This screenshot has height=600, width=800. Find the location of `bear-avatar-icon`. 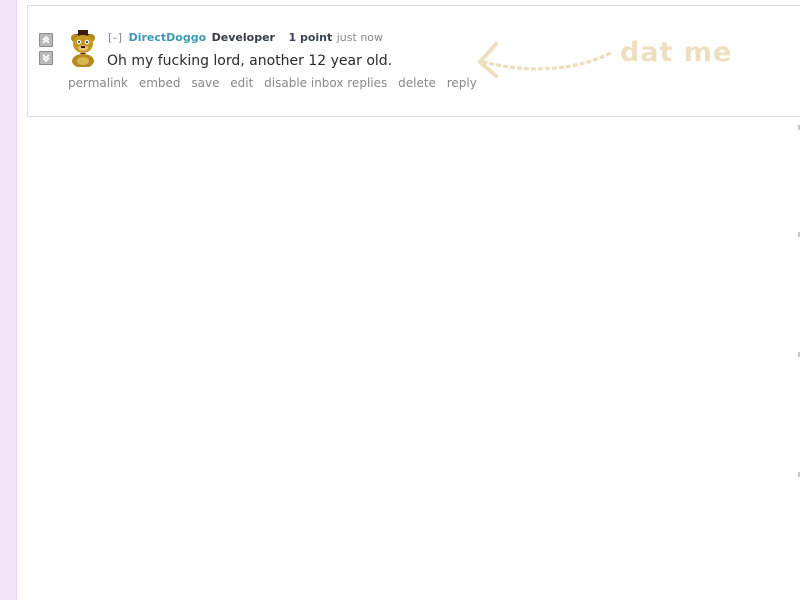

bear-avatar-icon is located at coordinates (83, 49).